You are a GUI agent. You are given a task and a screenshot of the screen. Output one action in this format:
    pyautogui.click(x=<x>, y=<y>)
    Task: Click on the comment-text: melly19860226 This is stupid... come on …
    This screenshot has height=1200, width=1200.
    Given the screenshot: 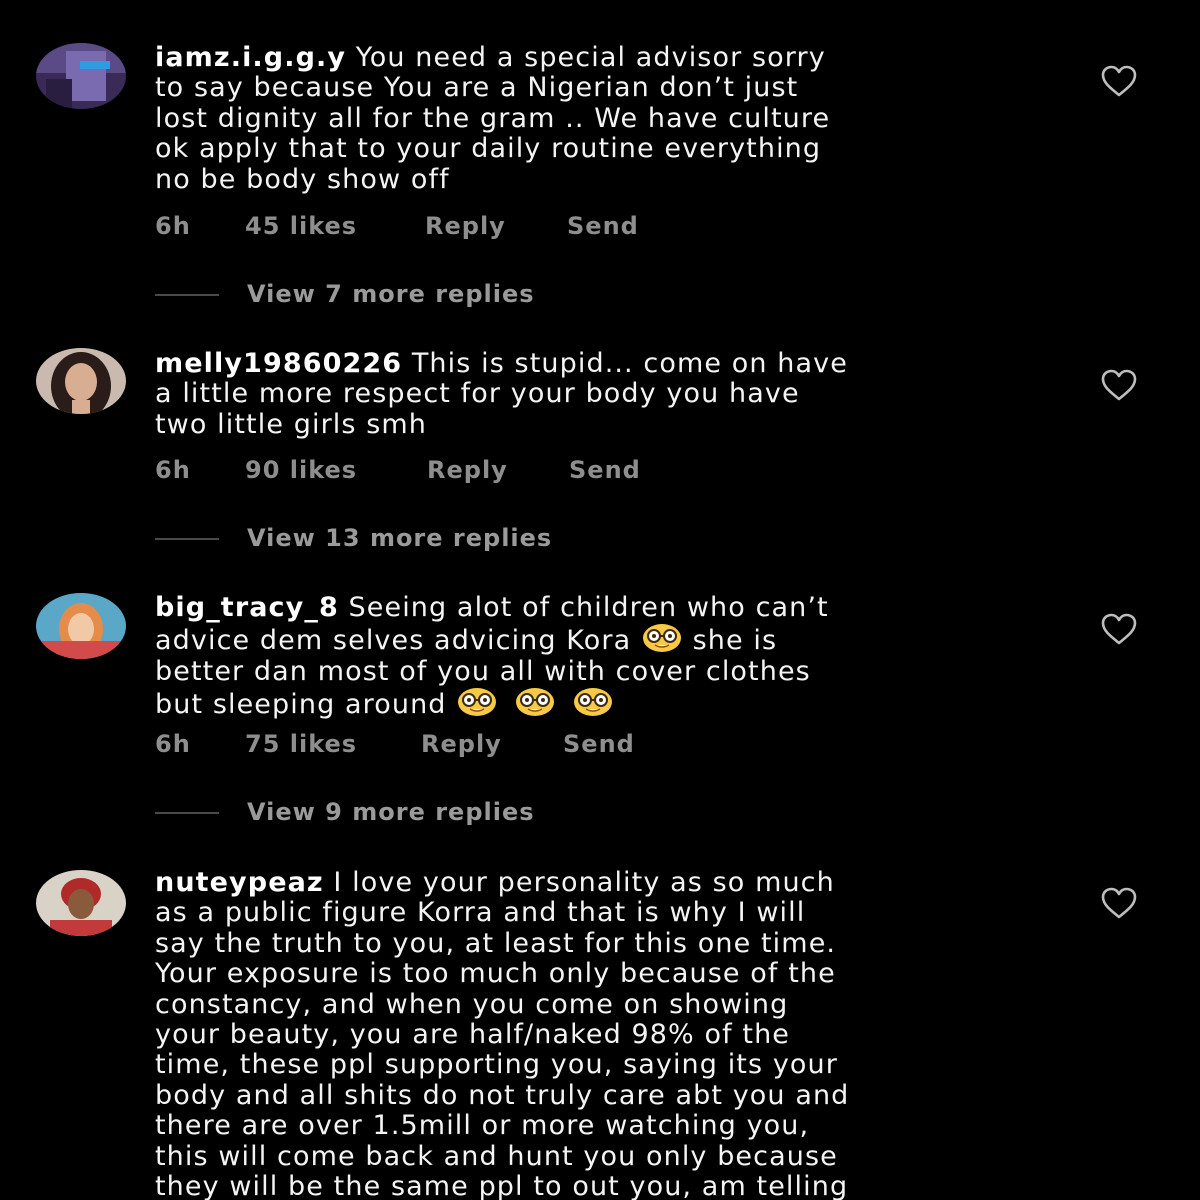 What is the action you would take?
    pyautogui.click(x=605, y=394)
    